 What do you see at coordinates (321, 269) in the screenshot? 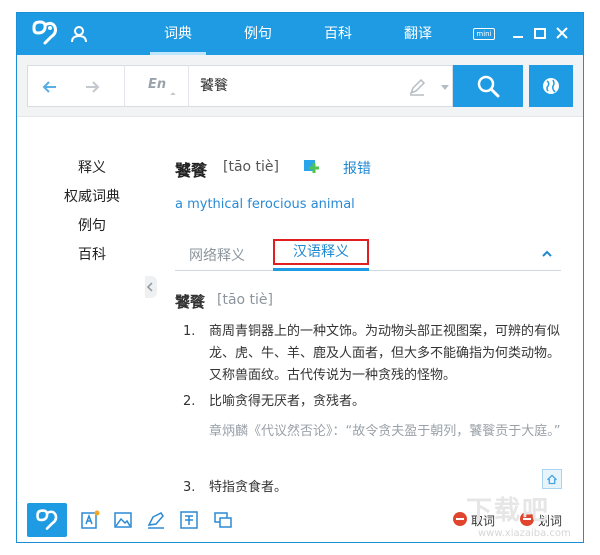
I see `active-tab-indicator` at bounding box center [321, 269].